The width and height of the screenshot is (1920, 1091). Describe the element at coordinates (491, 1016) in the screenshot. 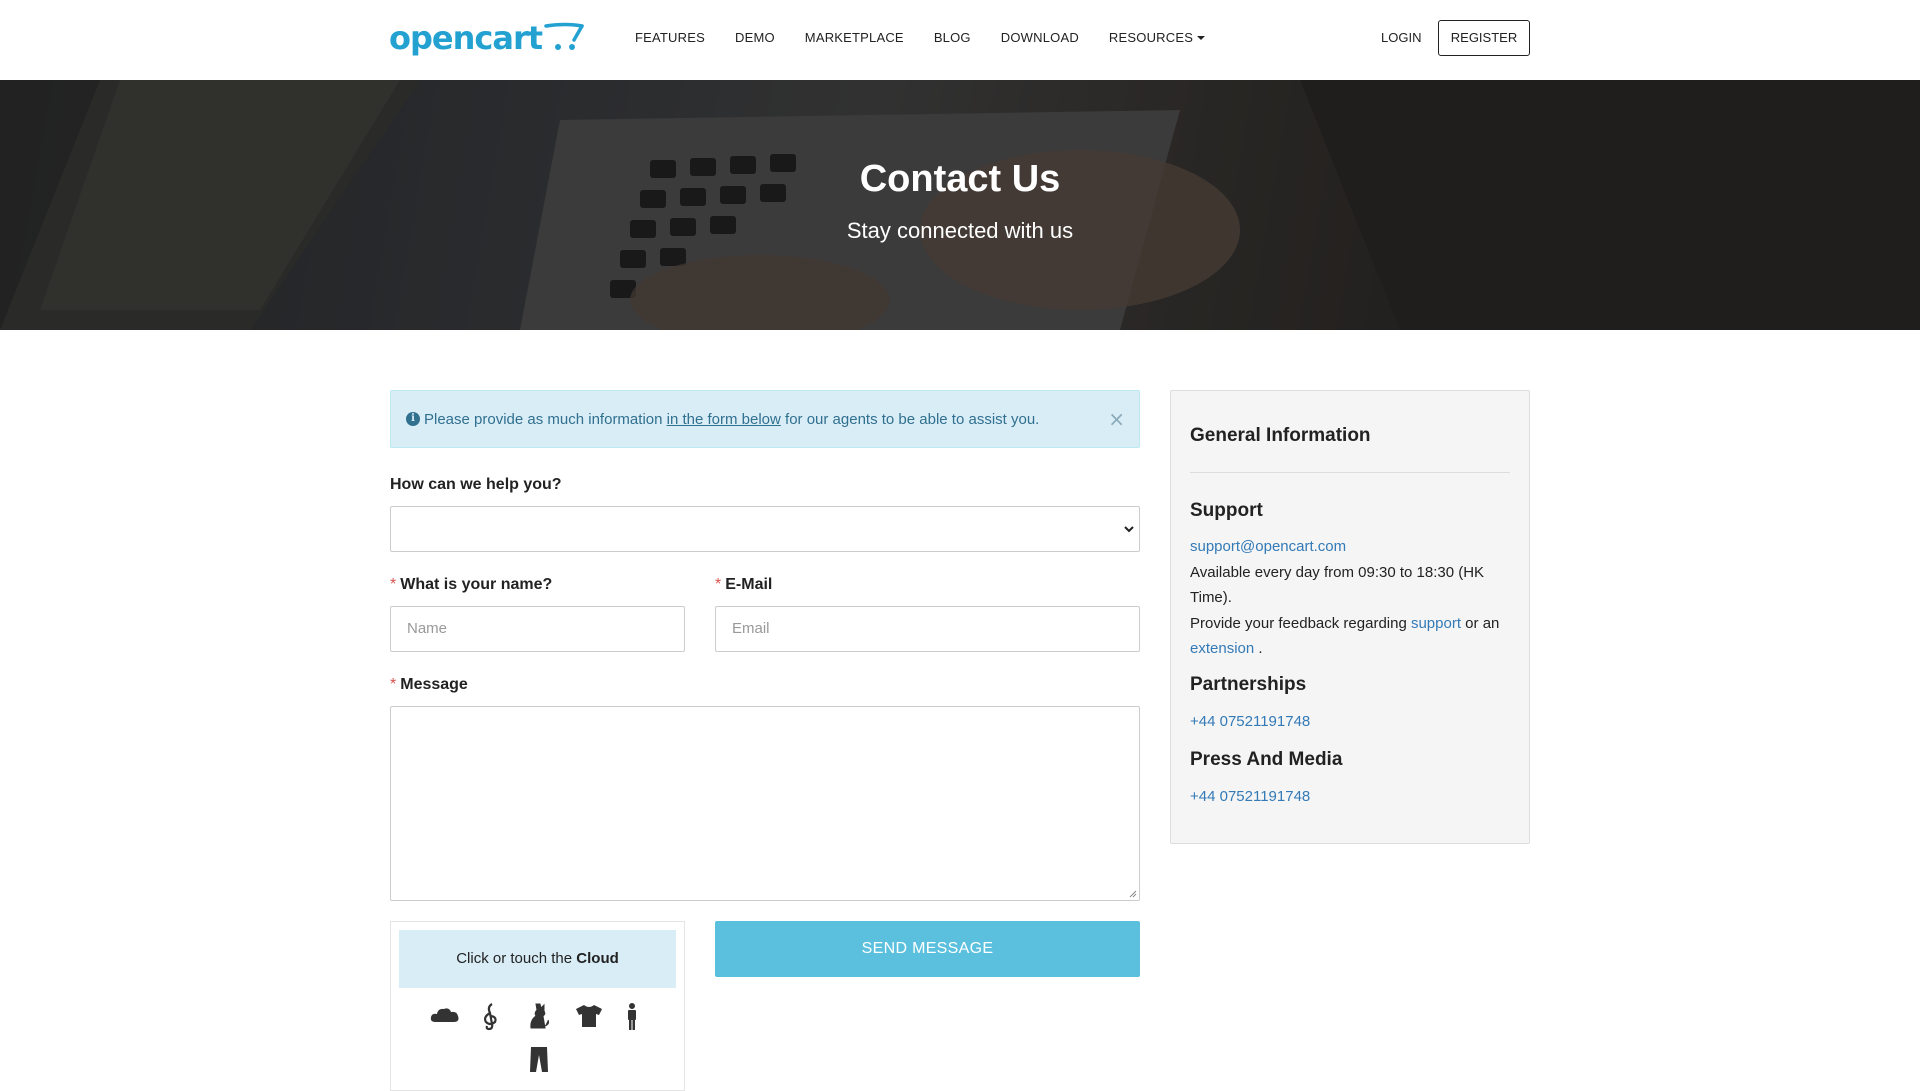

I see `treble-clef-icon` at that location.